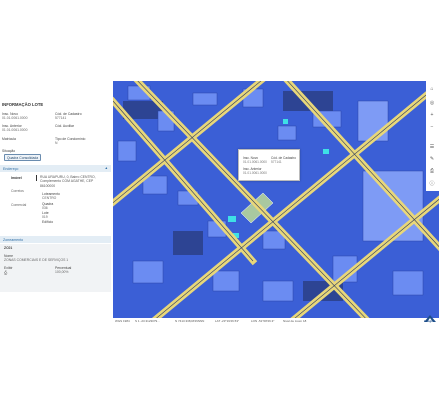 Image resolution: width=439 pixels, height=404 pixels. I want to click on insc-anterior-value: 01.01.0061.0000, so click(15, 130).